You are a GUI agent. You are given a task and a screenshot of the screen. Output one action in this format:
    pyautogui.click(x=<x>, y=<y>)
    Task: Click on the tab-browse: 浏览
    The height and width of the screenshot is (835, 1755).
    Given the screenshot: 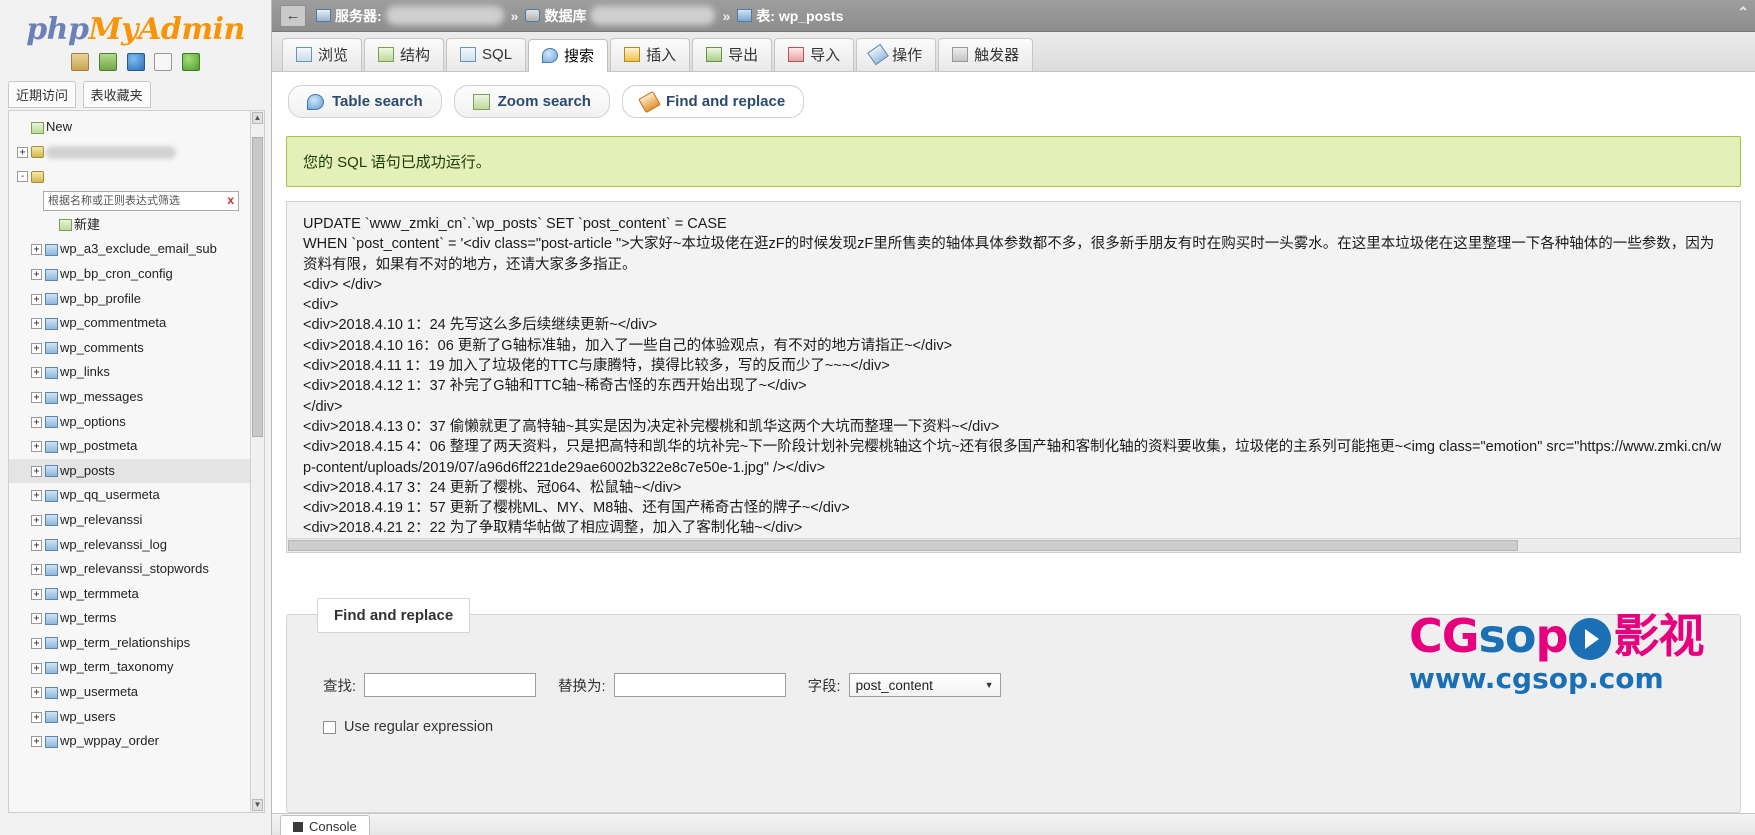 What is the action you would take?
    pyautogui.click(x=322, y=54)
    